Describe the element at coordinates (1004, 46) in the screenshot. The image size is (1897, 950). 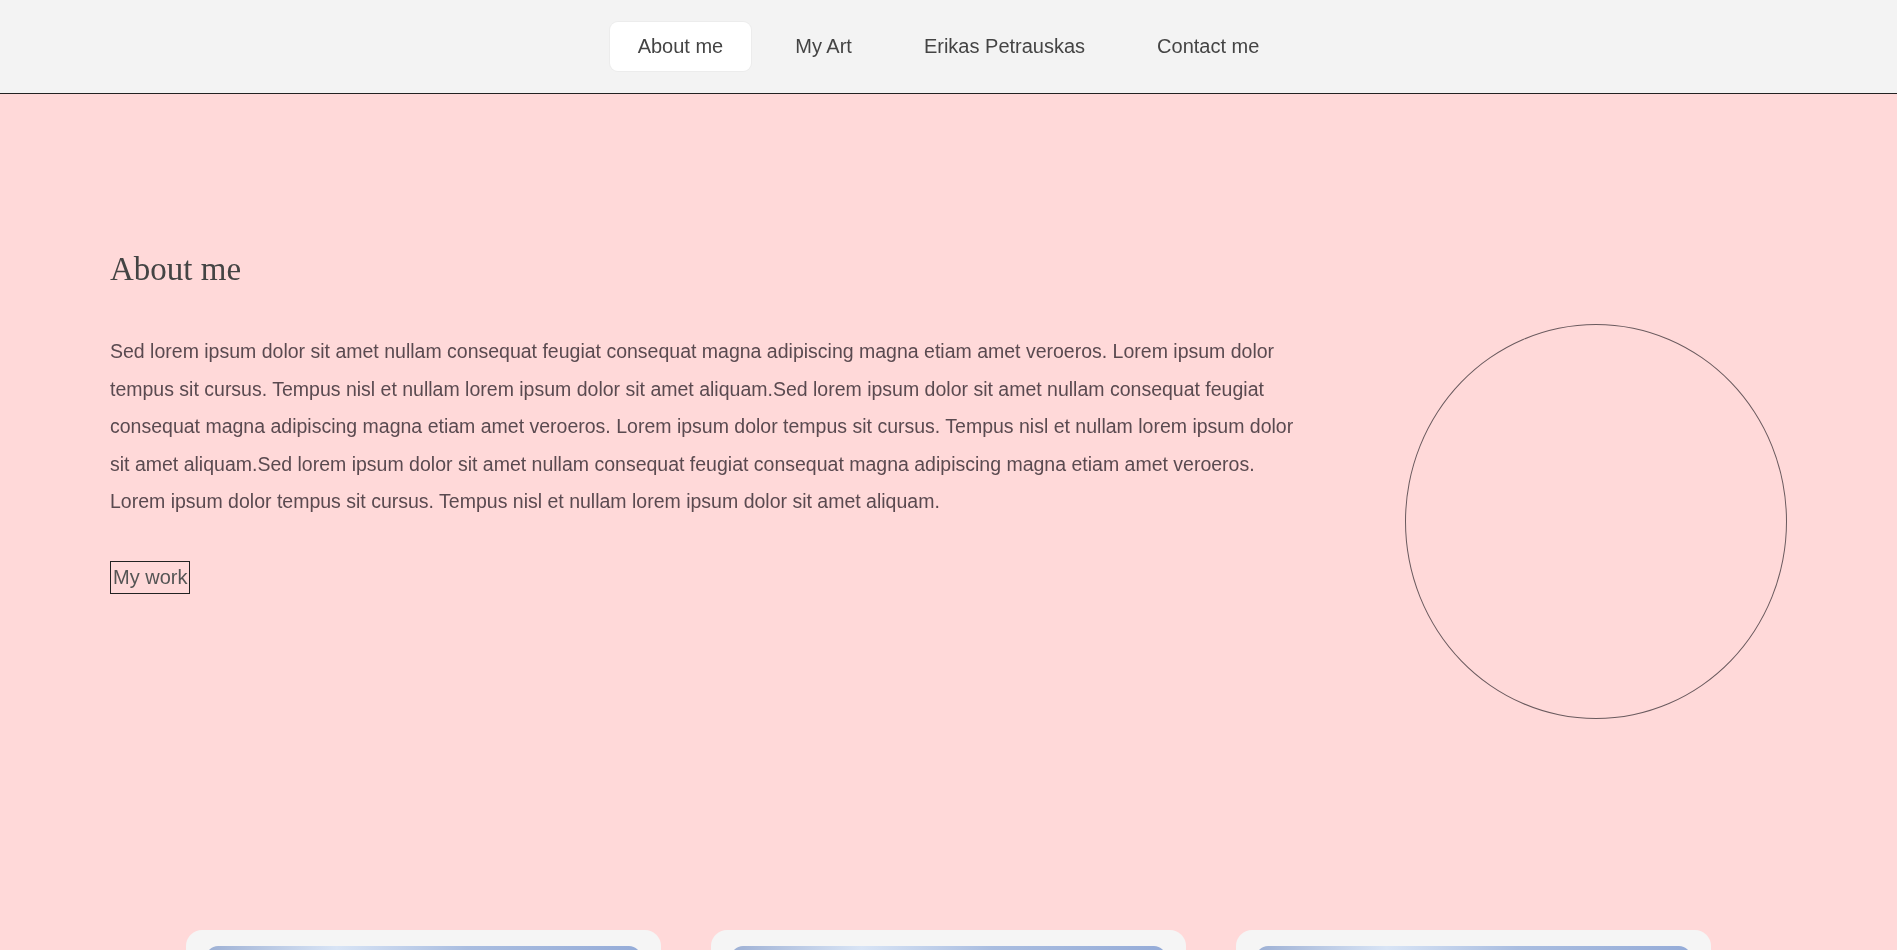
I see `nav-tab: Erikas Petrauskas` at that location.